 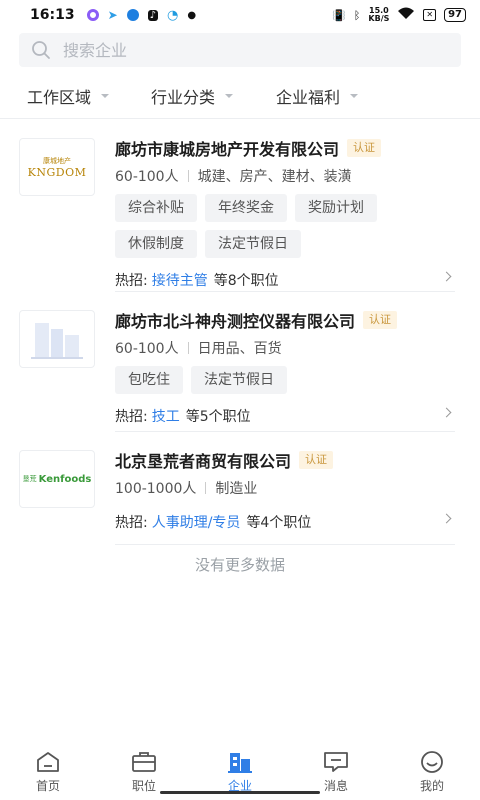 What do you see at coordinates (156, 489) in the screenshot?
I see `company-size: 100-1000人` at bounding box center [156, 489].